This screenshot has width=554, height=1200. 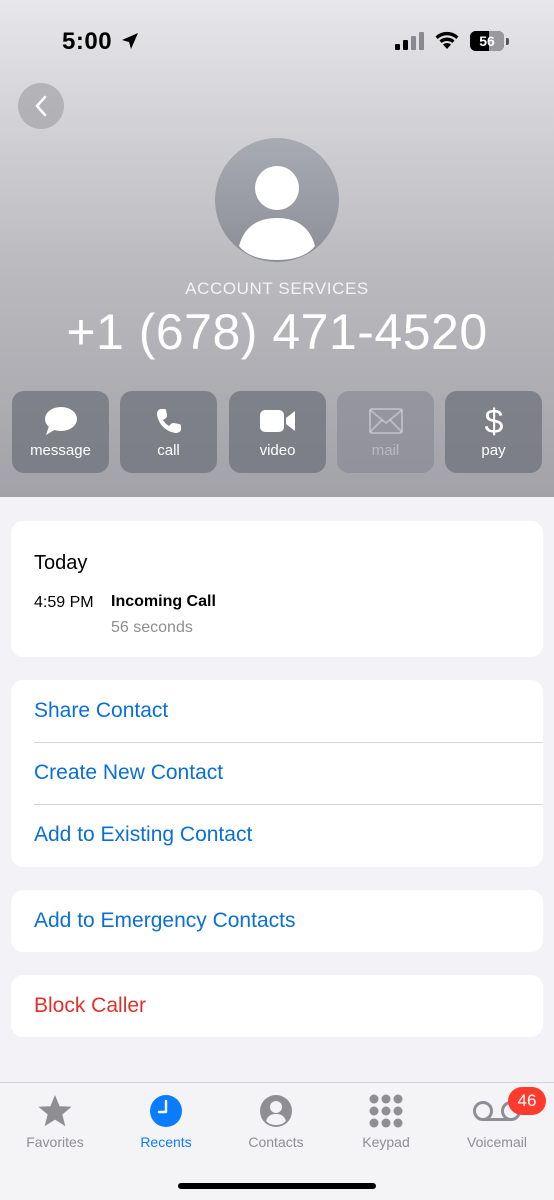 What do you see at coordinates (276, 1111) in the screenshot?
I see `person-circle-icon` at bounding box center [276, 1111].